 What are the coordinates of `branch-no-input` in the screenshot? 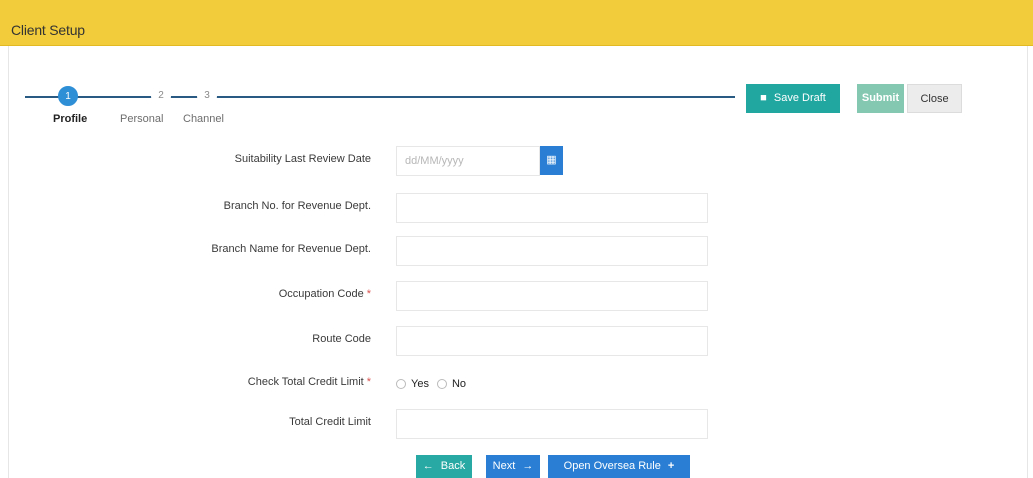 It's located at (552, 208).